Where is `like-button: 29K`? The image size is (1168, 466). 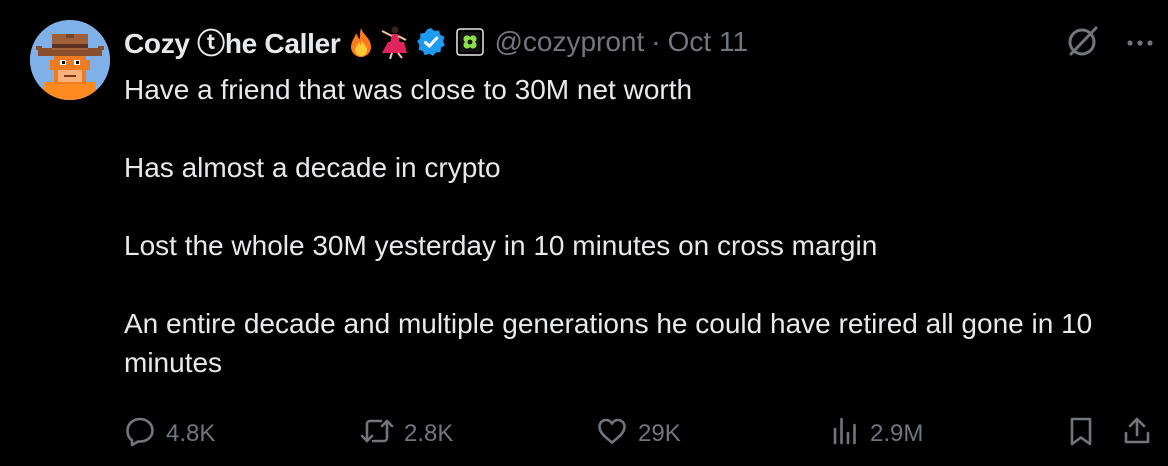 like-button: 29K is located at coordinates (638, 434).